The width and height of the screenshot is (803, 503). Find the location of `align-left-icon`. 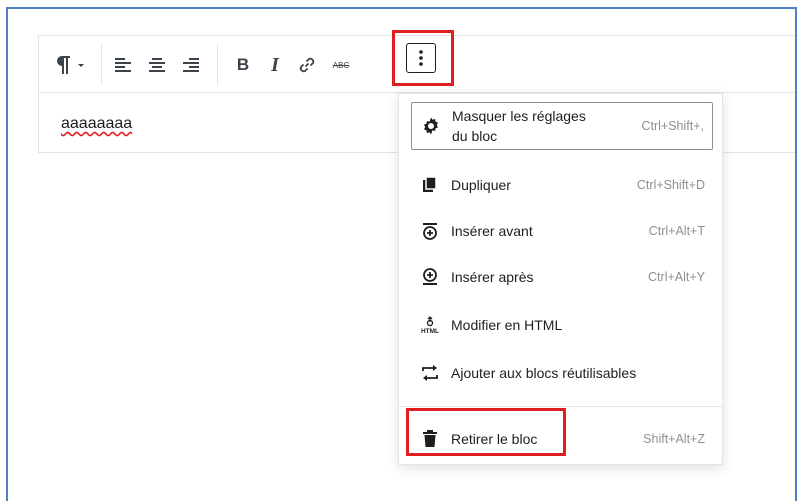

align-left-icon is located at coordinates (123, 65).